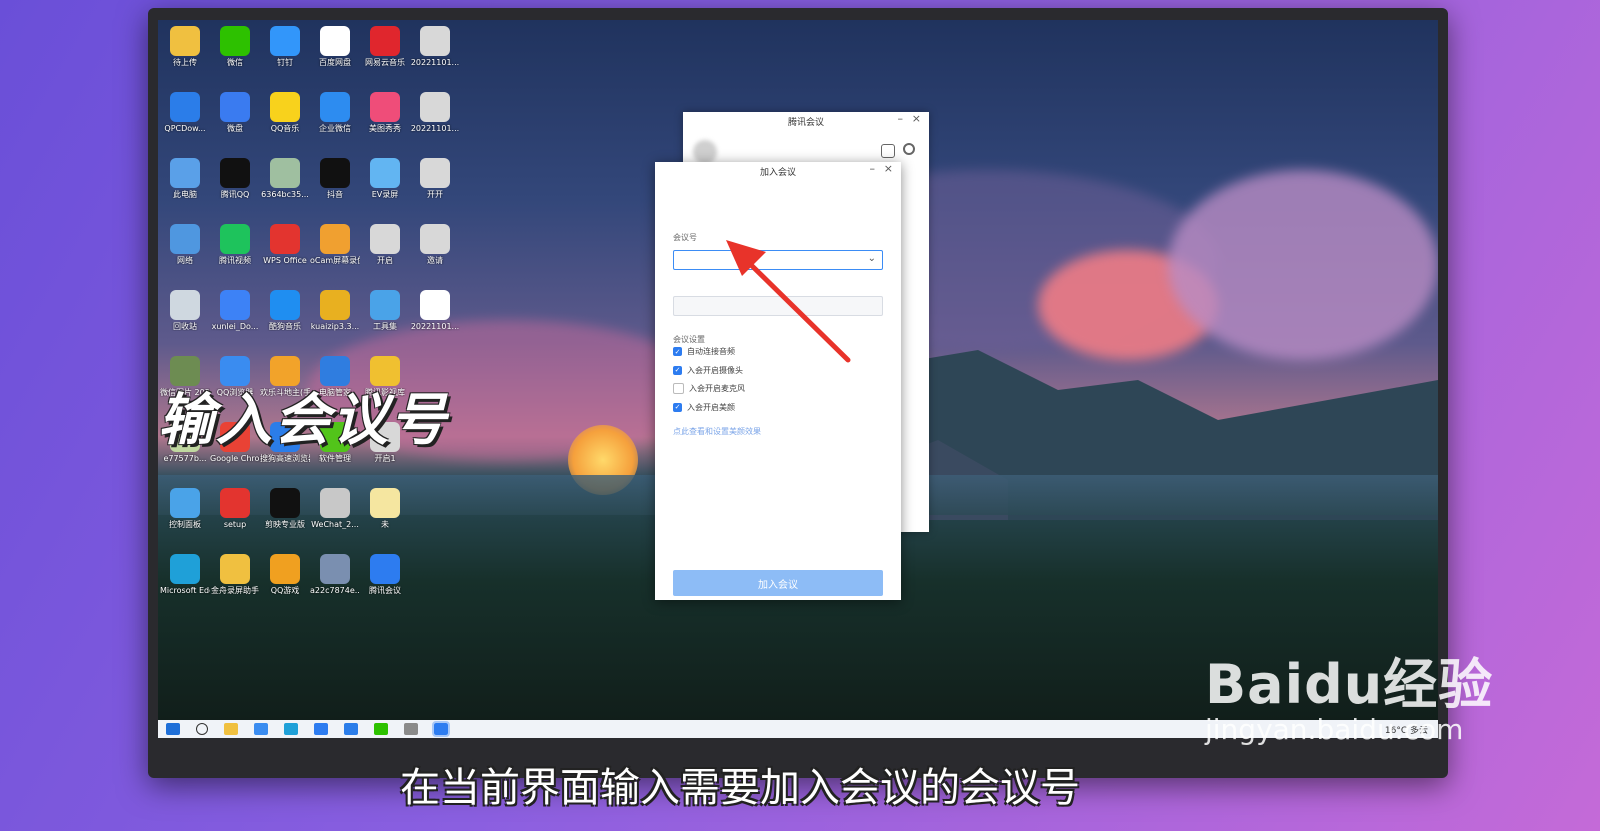 Image resolution: width=1600 pixels, height=831 pixels. Describe the element at coordinates (291, 729) in the screenshot. I see `edge-icon` at that location.